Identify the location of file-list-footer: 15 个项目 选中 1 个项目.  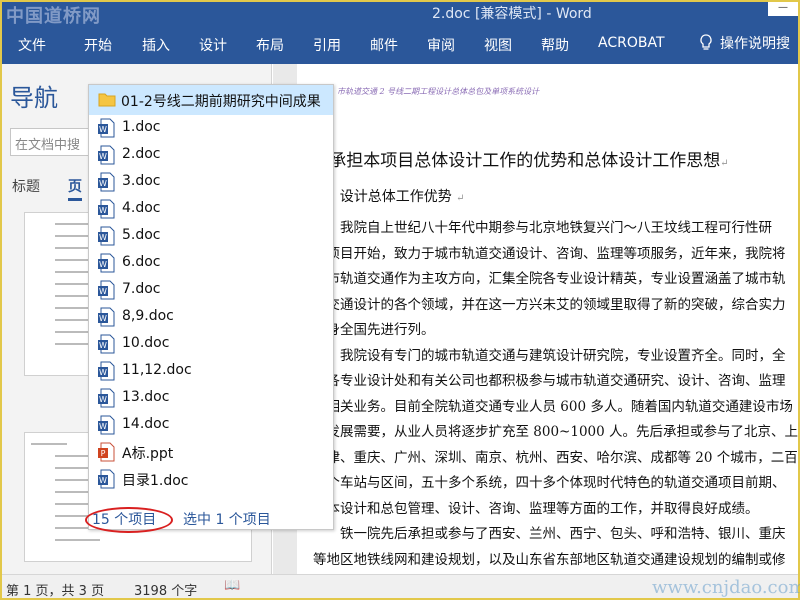
(209, 519).